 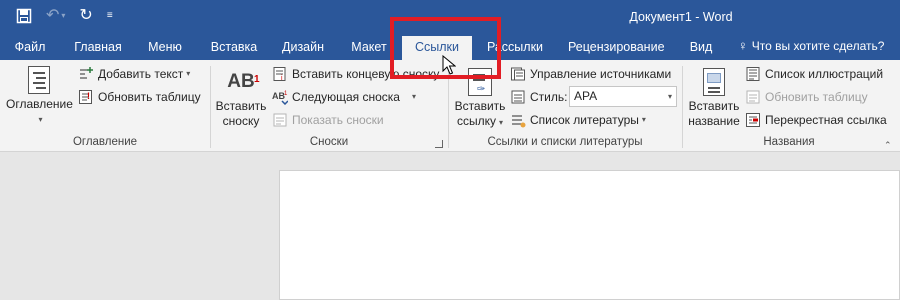 I want to click on endnote-icon: i, so click(x=280, y=74).